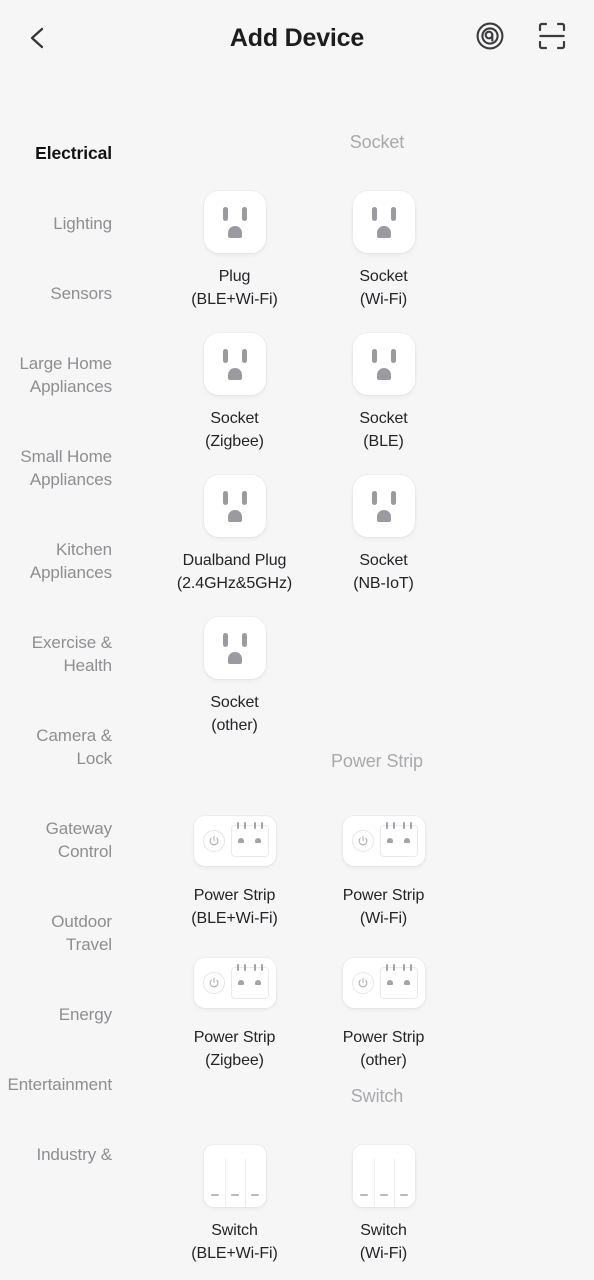 This screenshot has height=1280, width=594. I want to click on device-label: Switch (Wi-Fi), so click(383, 1242).